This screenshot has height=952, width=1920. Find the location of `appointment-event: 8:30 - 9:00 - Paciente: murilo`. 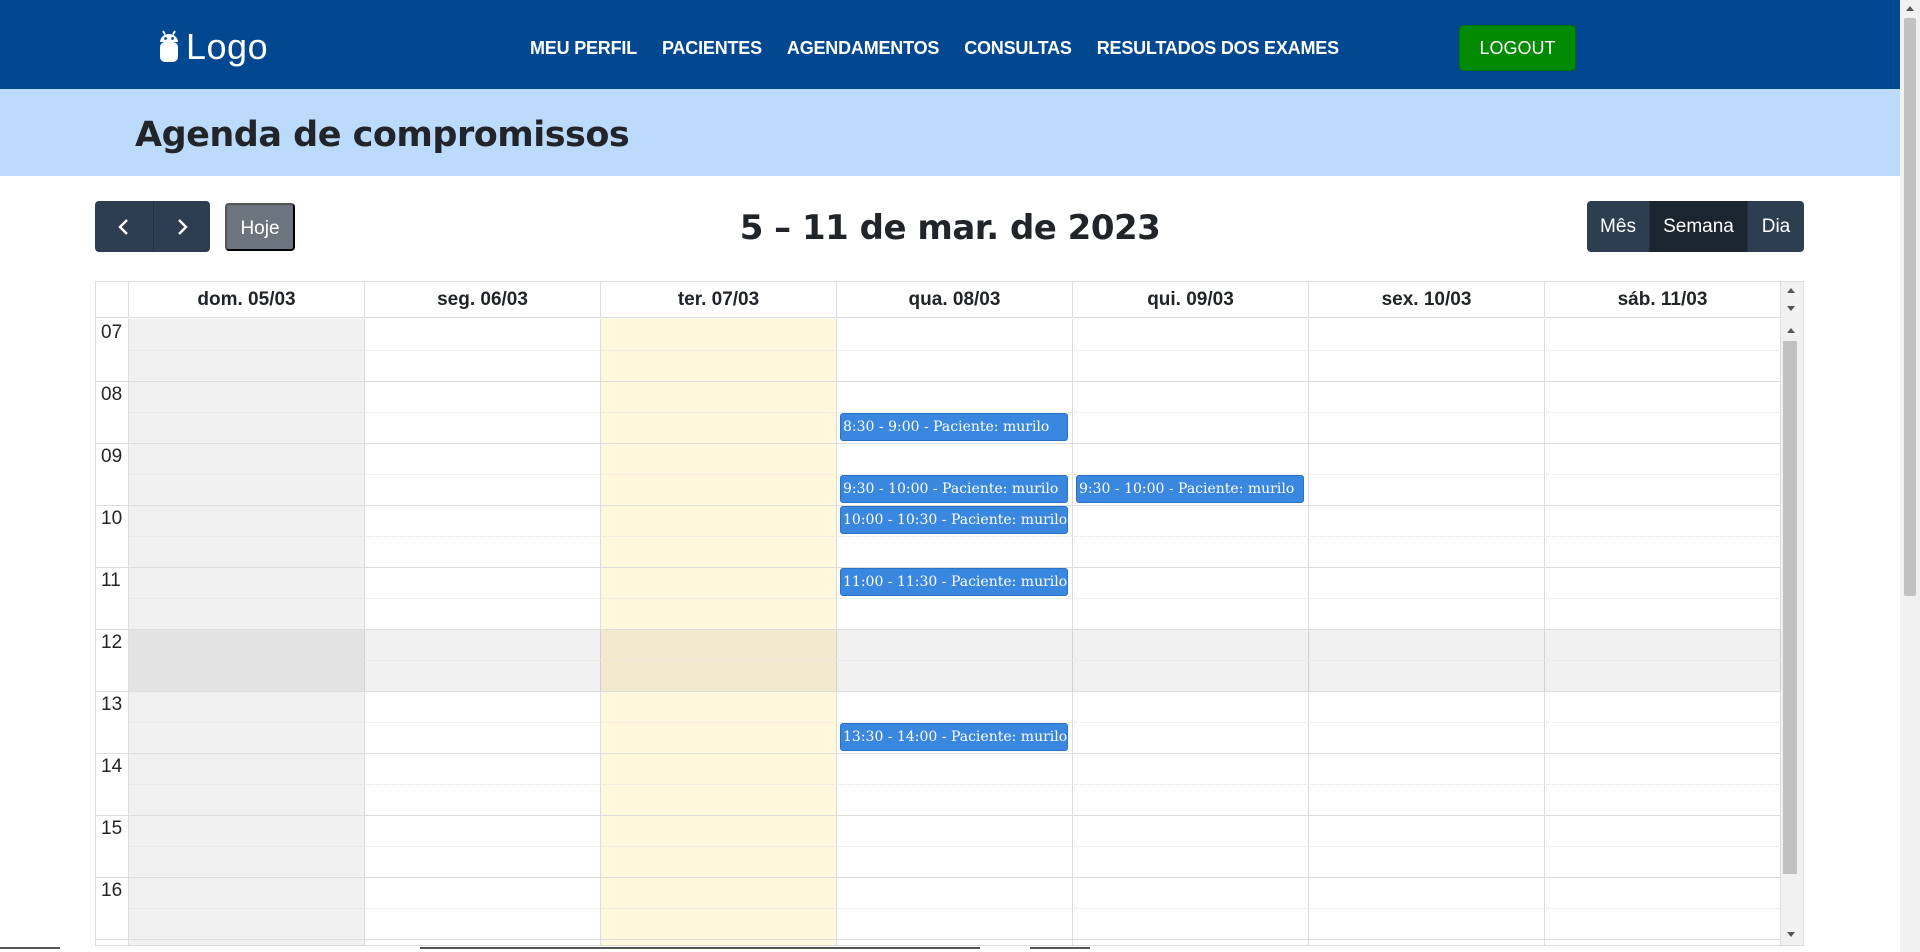

appointment-event: 8:30 - 9:00 - Paciente: murilo is located at coordinates (954, 427).